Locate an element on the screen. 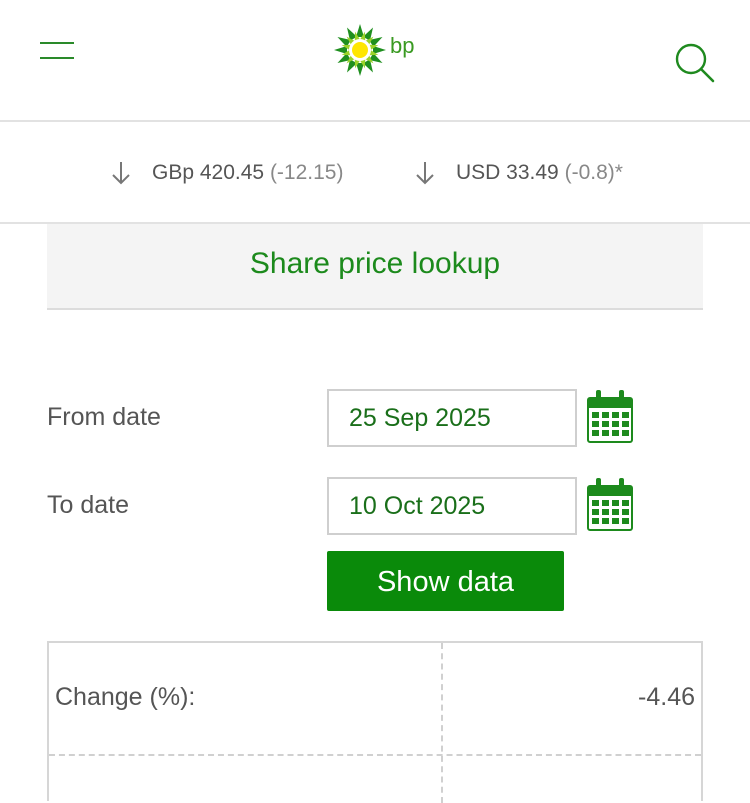  from-date-label: From date is located at coordinates (104, 417).